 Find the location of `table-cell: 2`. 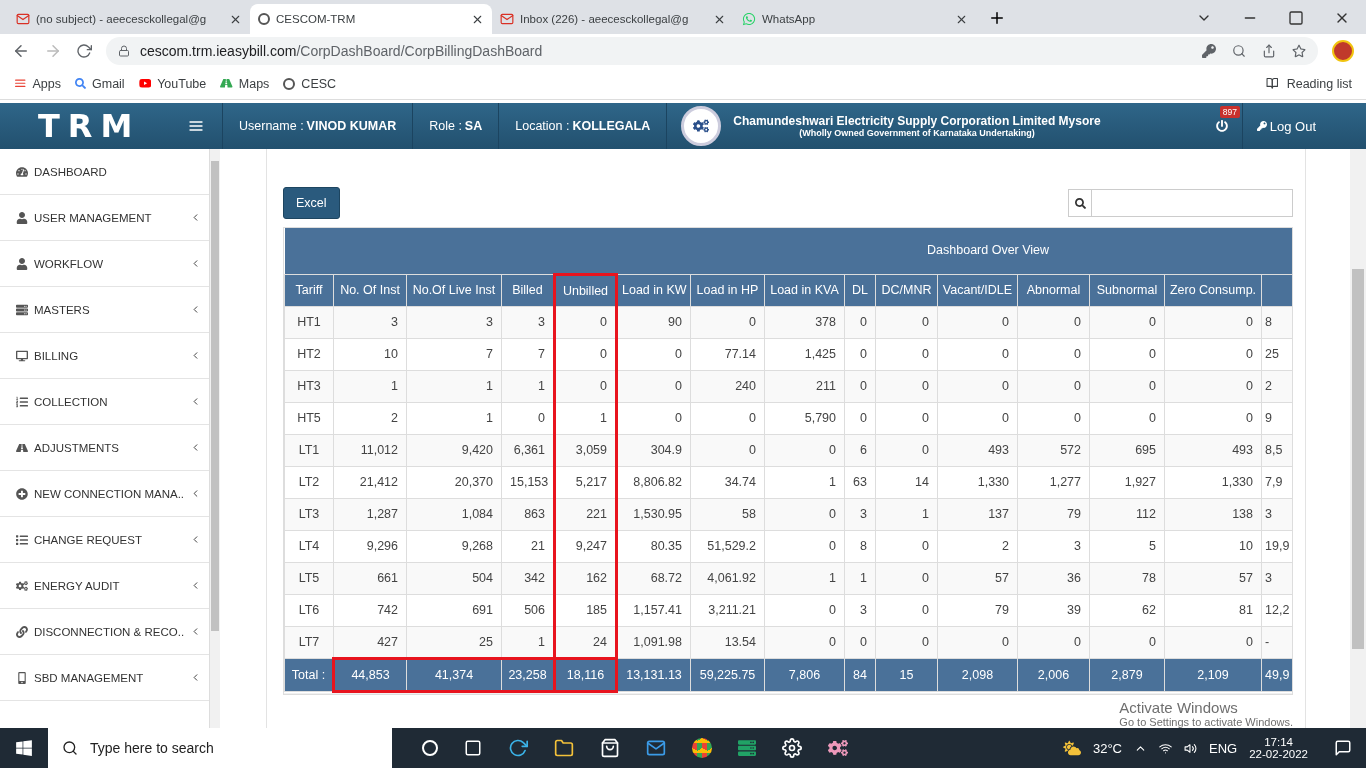

table-cell: 2 is located at coordinates (370, 418).